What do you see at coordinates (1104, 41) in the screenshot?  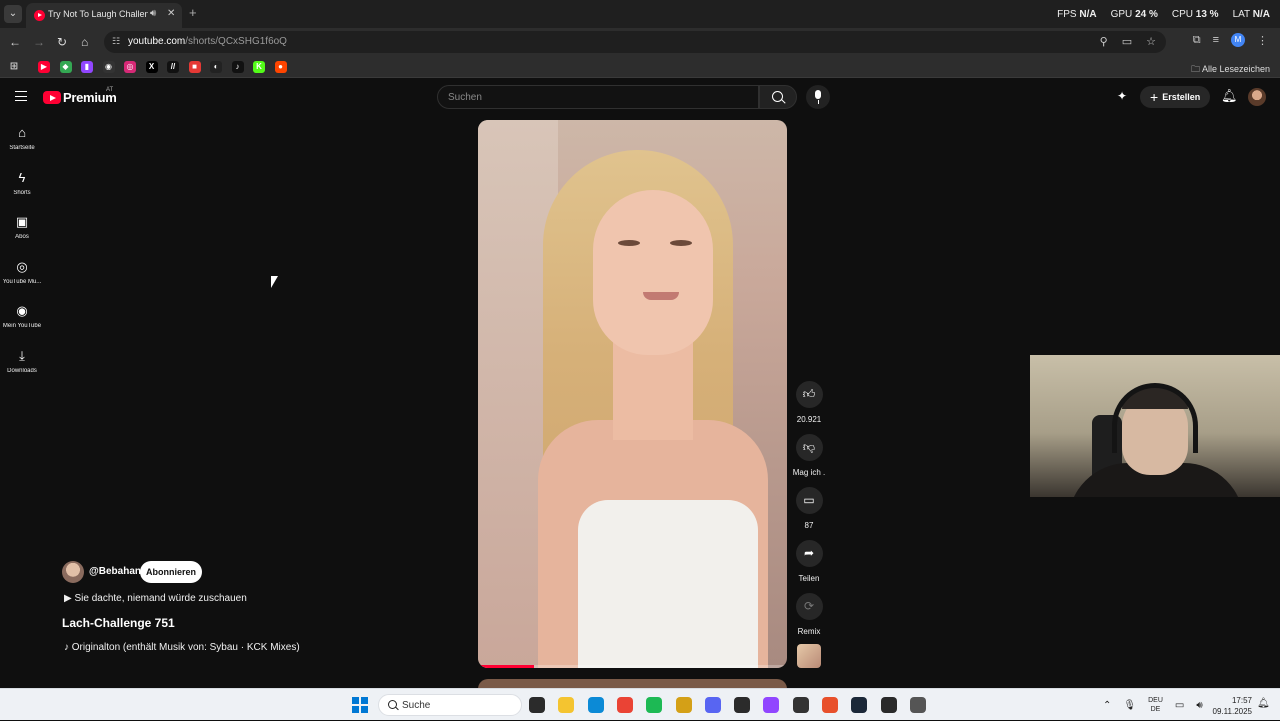 I see `zoom-icon: ⚲` at bounding box center [1104, 41].